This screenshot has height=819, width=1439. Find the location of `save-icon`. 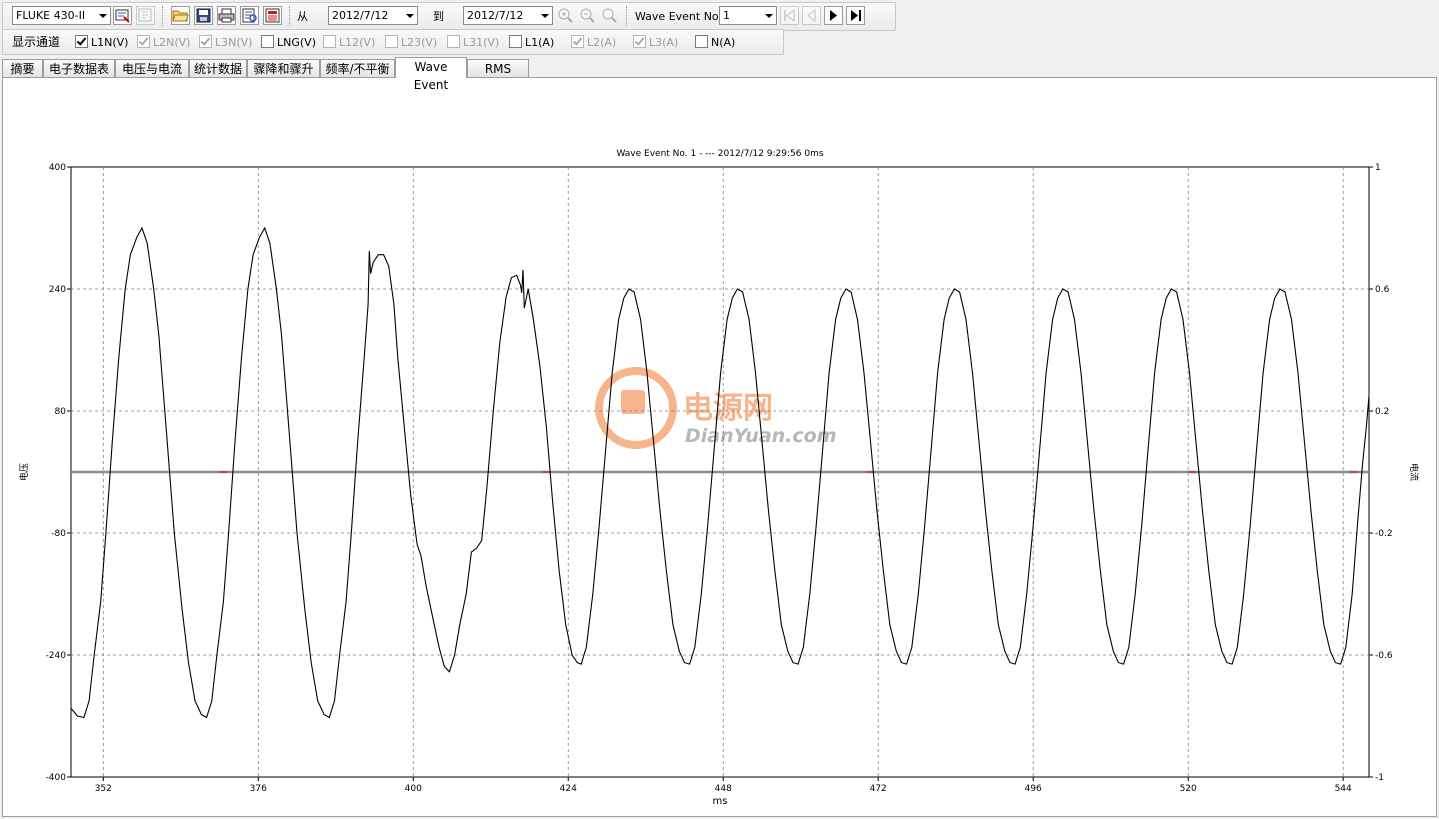

save-icon is located at coordinates (203, 15).